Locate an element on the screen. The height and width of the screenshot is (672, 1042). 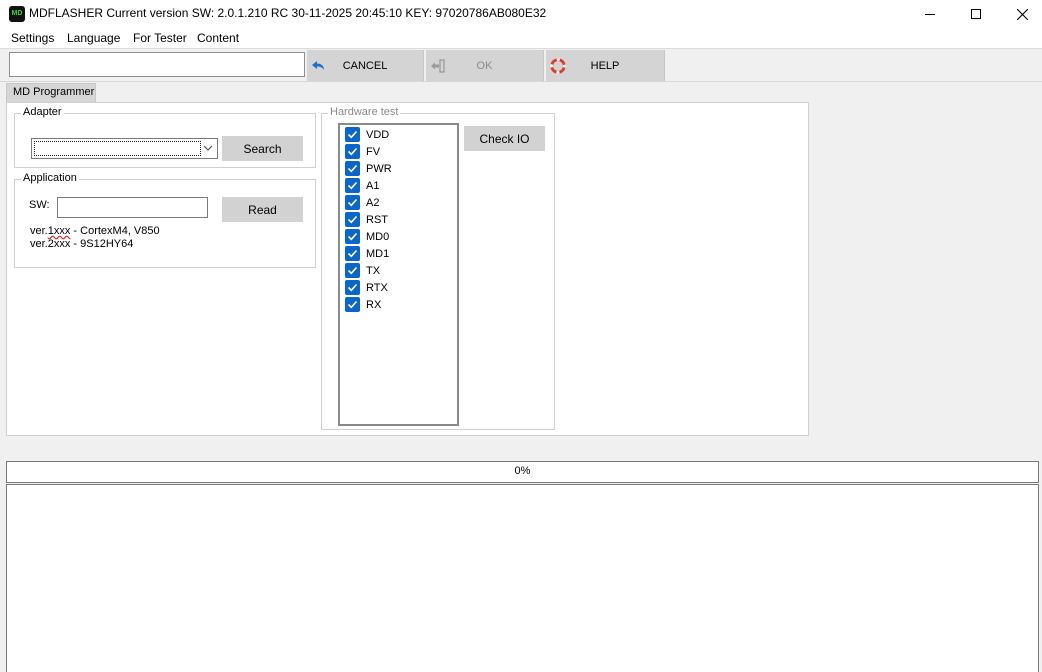
checkbox-fv: FV is located at coordinates (362, 151).